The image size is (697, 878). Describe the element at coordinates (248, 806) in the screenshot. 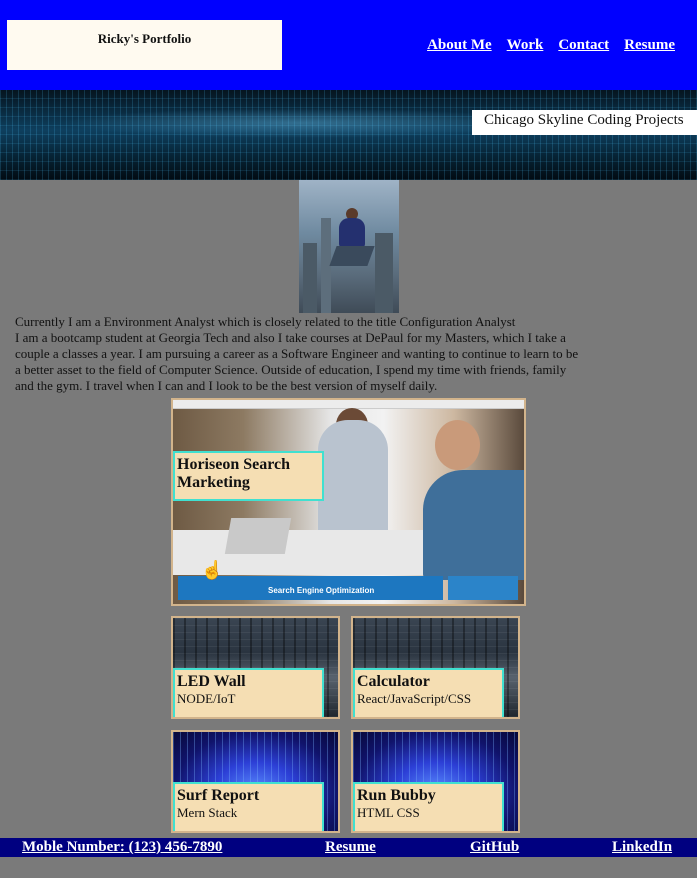

I see `project-label: Surf Report Mern Stack` at that location.